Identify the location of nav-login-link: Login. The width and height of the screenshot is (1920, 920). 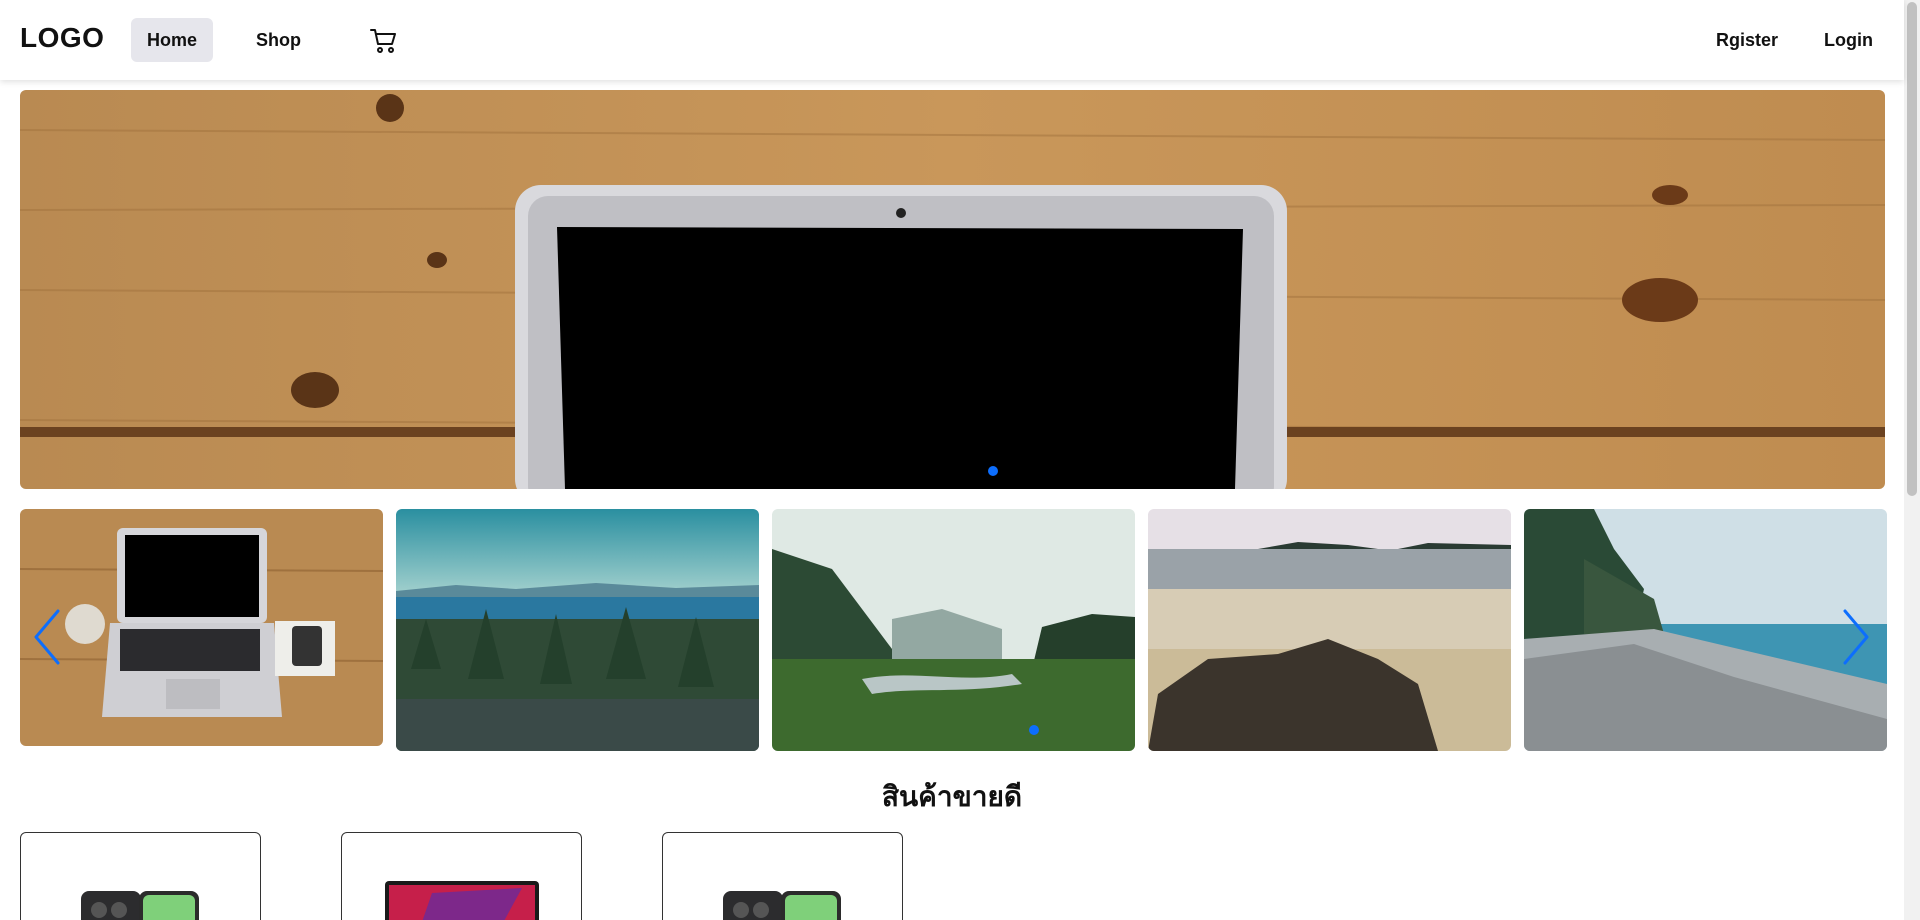
(1848, 40).